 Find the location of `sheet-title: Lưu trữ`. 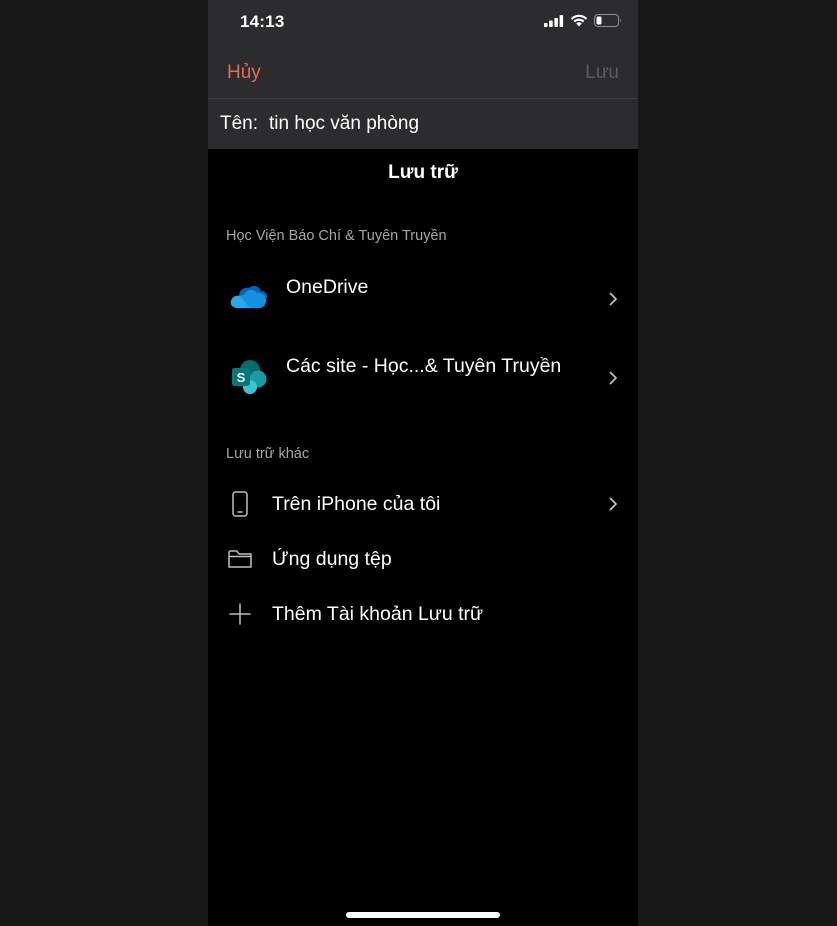

sheet-title: Lưu trữ is located at coordinates (423, 172).